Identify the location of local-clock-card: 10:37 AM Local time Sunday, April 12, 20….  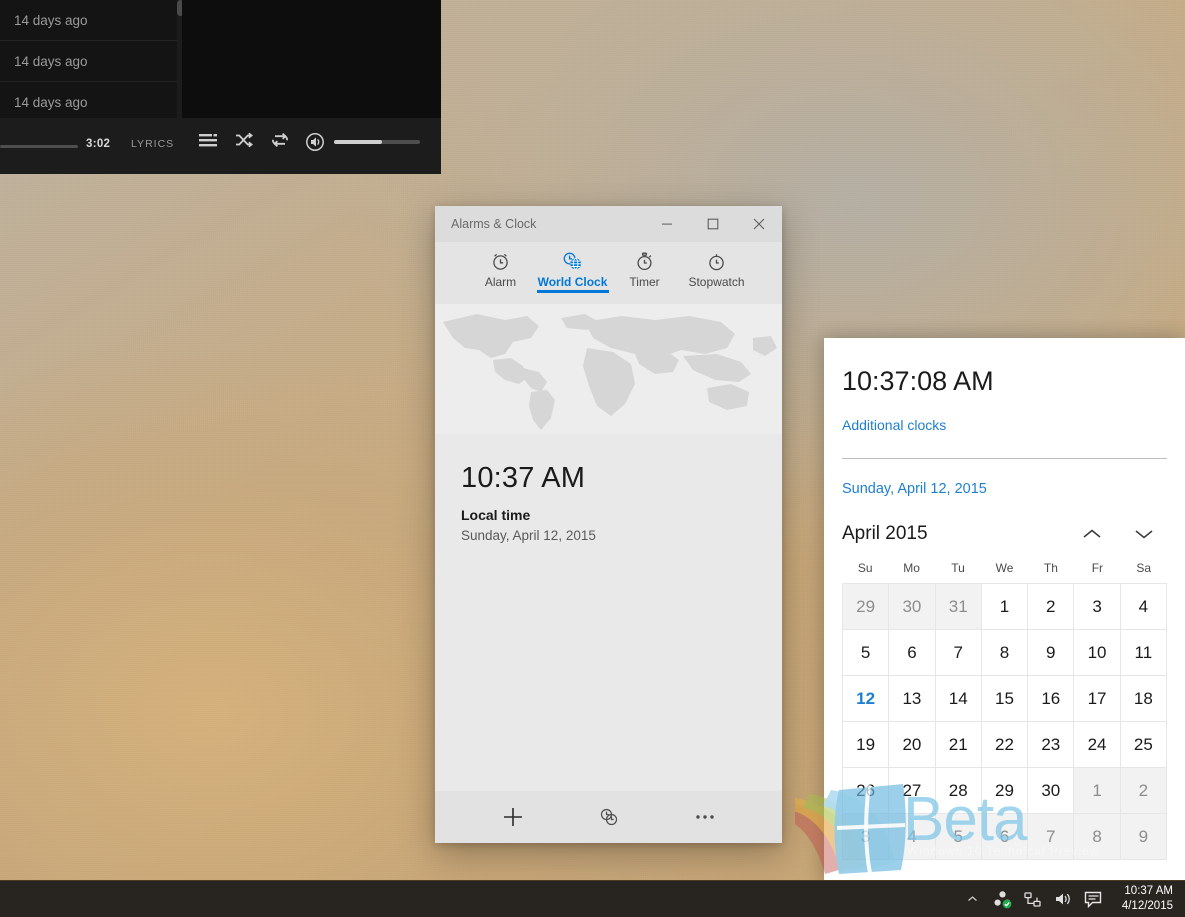
(608, 488).